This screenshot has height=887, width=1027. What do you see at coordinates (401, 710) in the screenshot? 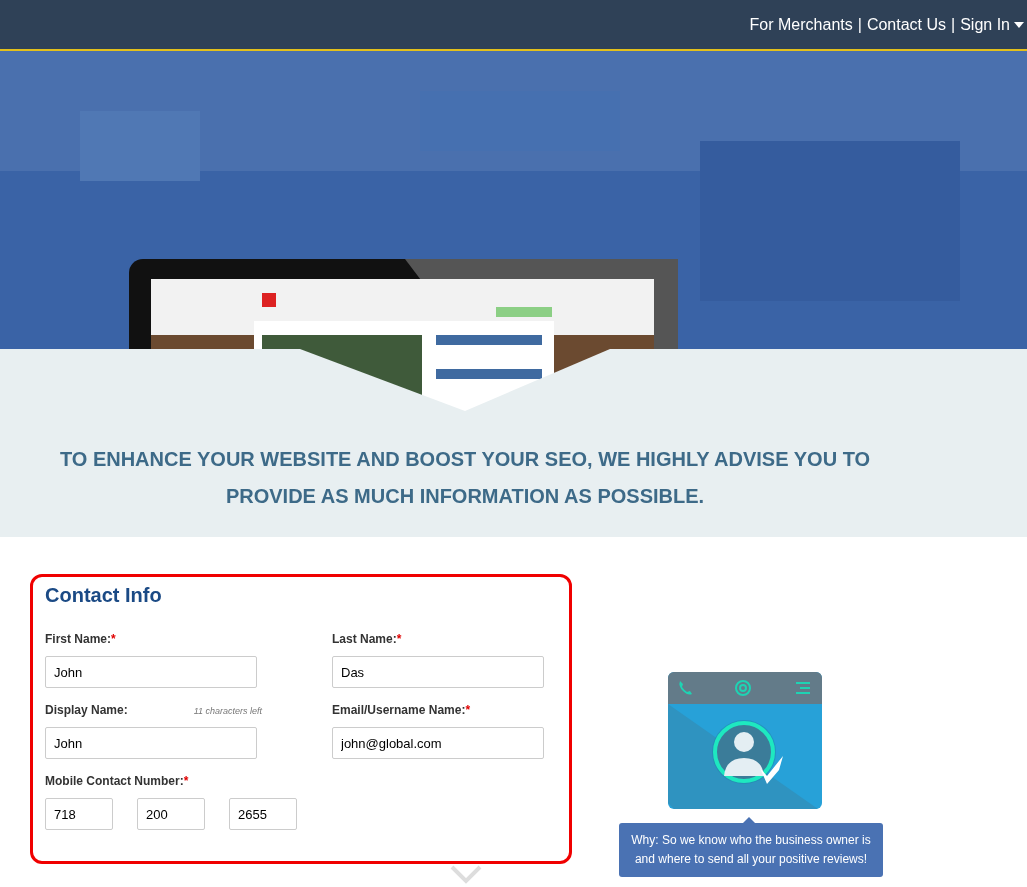
I see `field-label: Email/Username Name:*` at bounding box center [401, 710].